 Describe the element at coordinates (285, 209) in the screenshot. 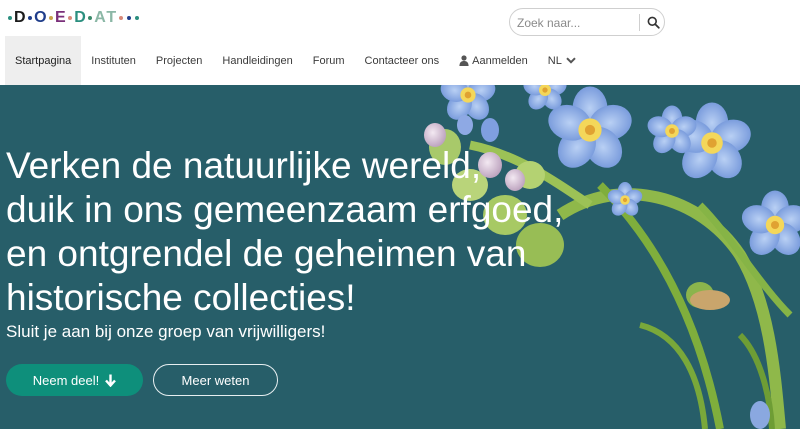

I see `hero-headline-line: duik in ons gemeenzaam erfgoed,` at that location.